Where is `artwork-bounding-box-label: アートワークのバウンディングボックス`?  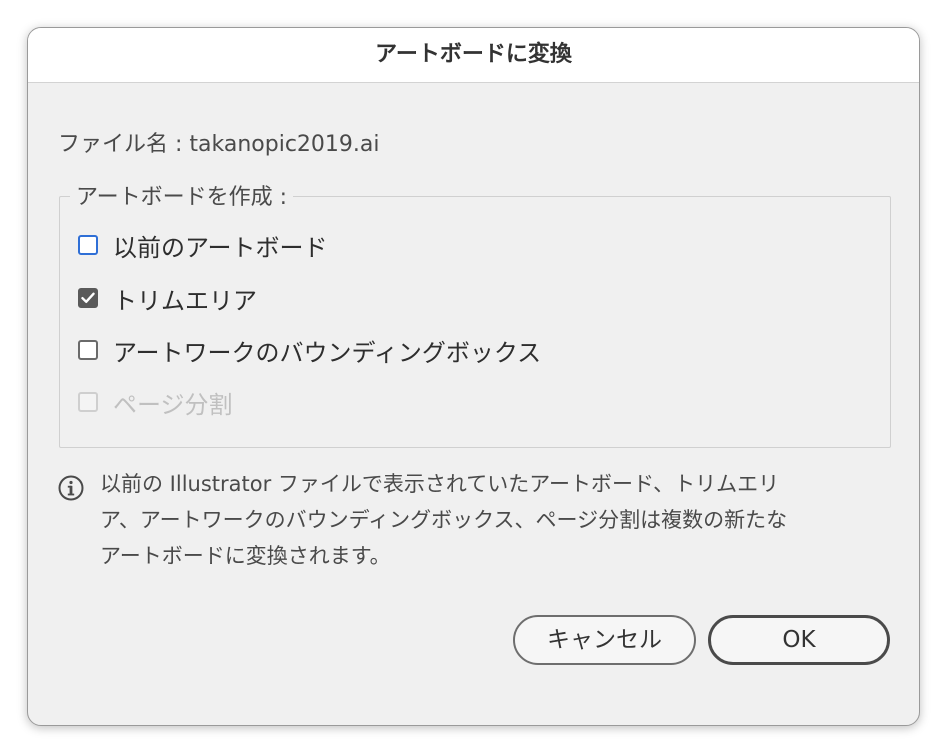 artwork-bounding-box-label: アートワークのバウンディングボックス is located at coordinates (327, 352).